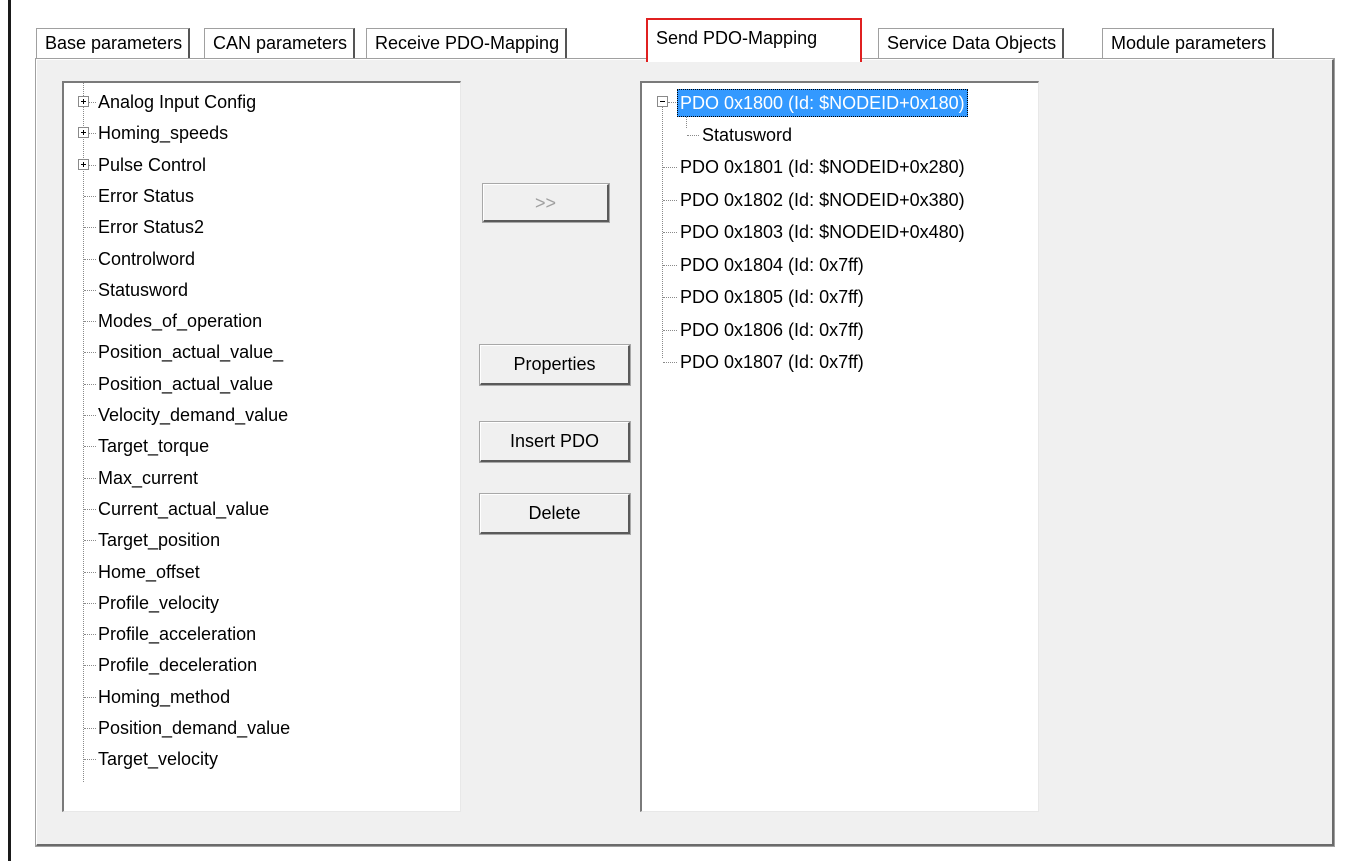 Image resolution: width=1363 pixels, height=861 pixels. I want to click on tree-item-label: Error Status, so click(146, 195).